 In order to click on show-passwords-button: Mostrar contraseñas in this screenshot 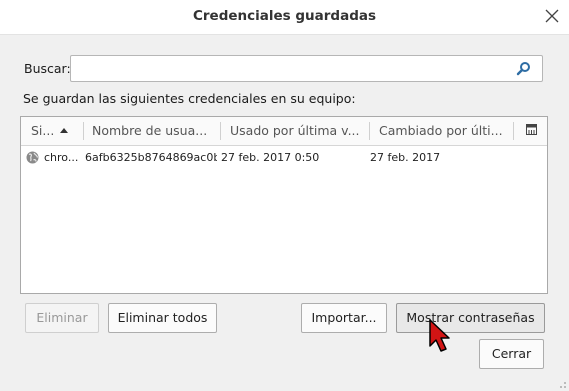, I will do `click(470, 318)`.